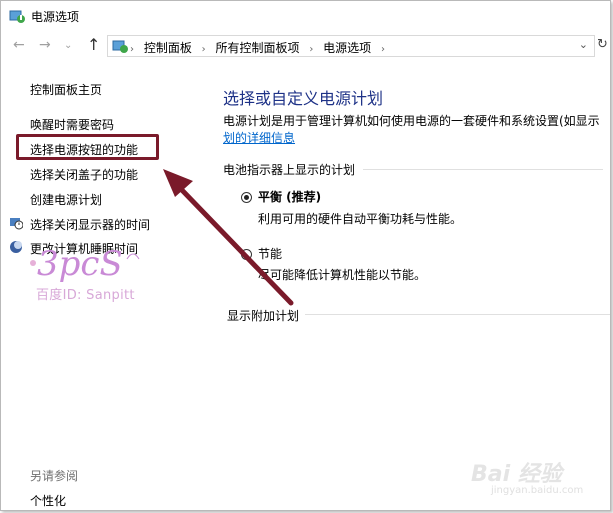 This screenshot has width=613, height=513. What do you see at coordinates (120, 46) in the screenshot?
I see `control-panel-icon` at bounding box center [120, 46].